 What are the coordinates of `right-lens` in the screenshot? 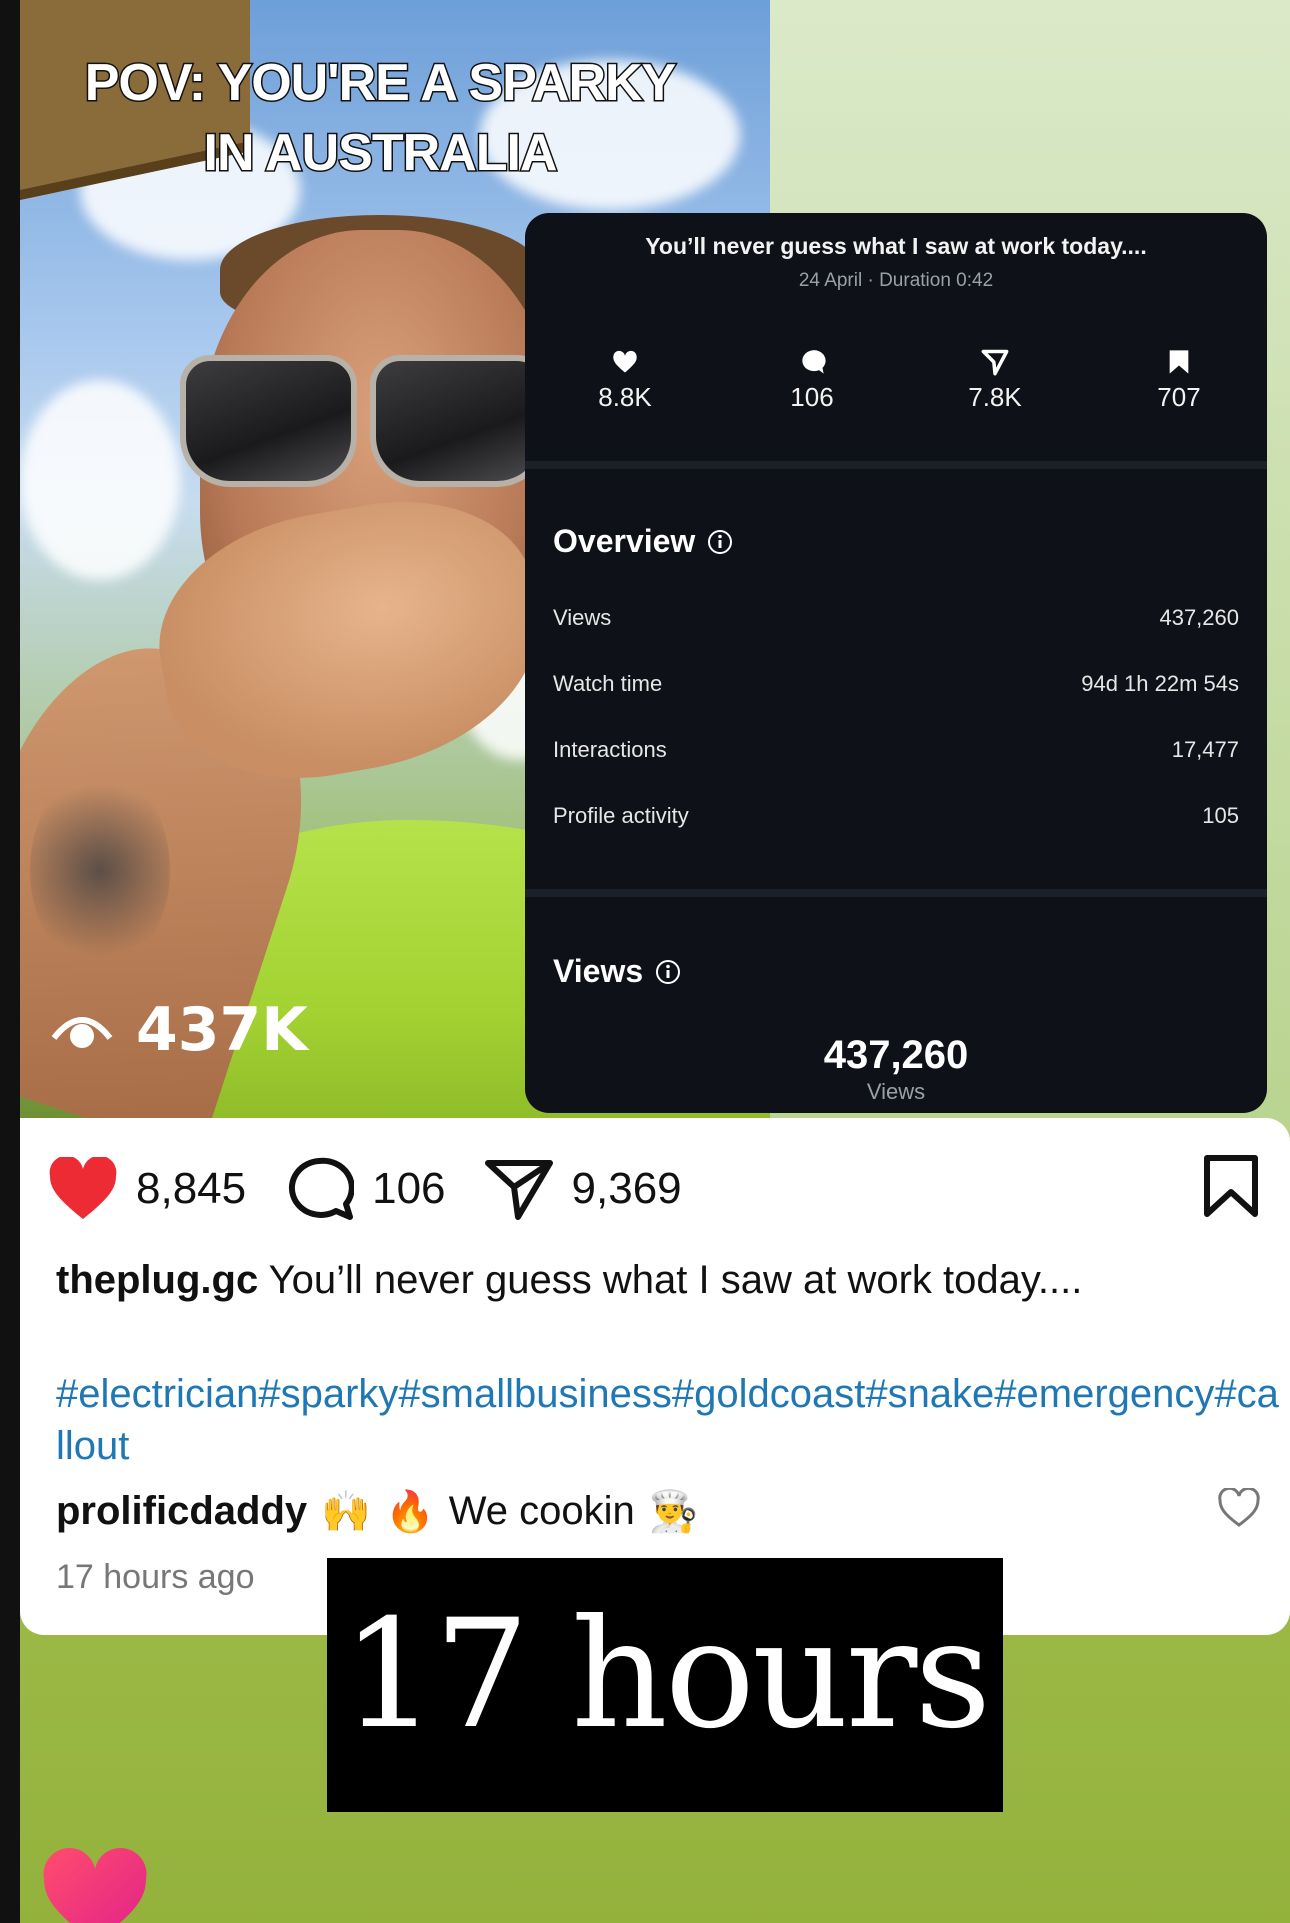 It's located at (458, 421).